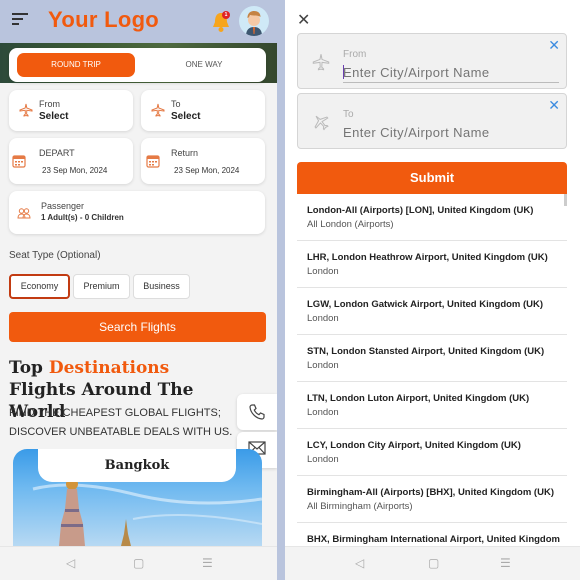 This screenshot has height=580, width=580. I want to click on passenger-field: Passenger 1 Adult(s) - 0 Children, so click(137, 212).